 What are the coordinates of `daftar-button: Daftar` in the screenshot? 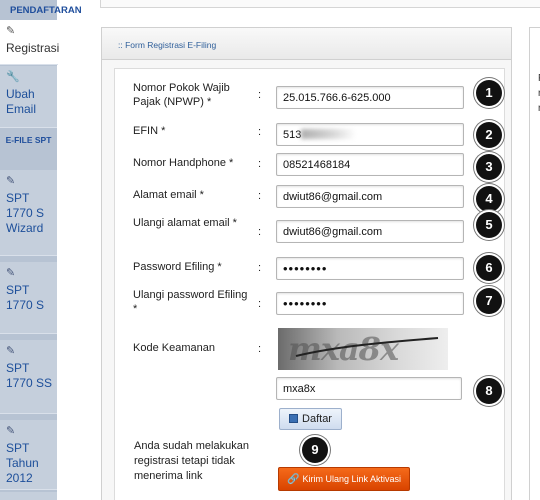 It's located at (310, 419).